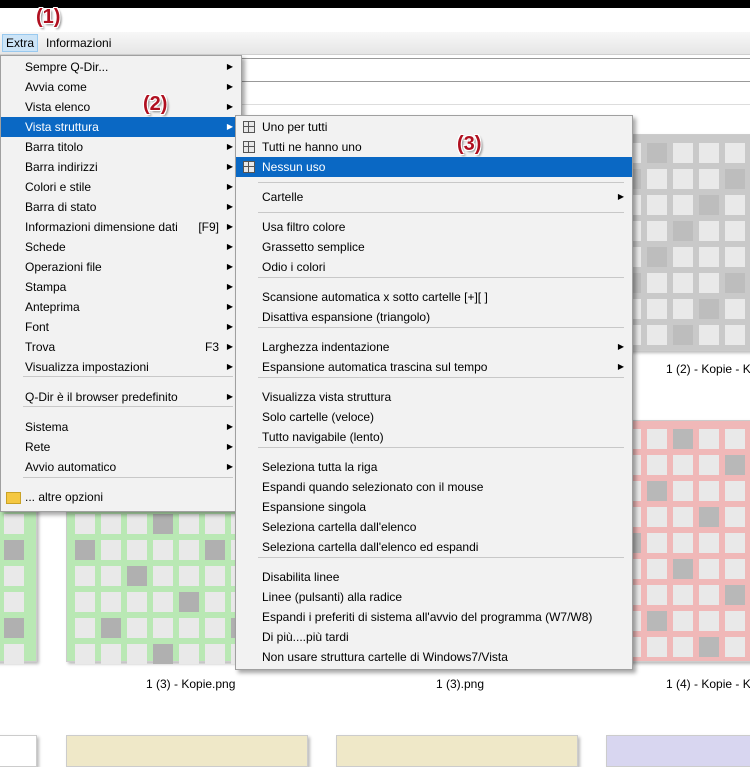  I want to click on submenu-item-seleziona-tutta-la-riga: Seleziona tutta la riga, so click(434, 467).